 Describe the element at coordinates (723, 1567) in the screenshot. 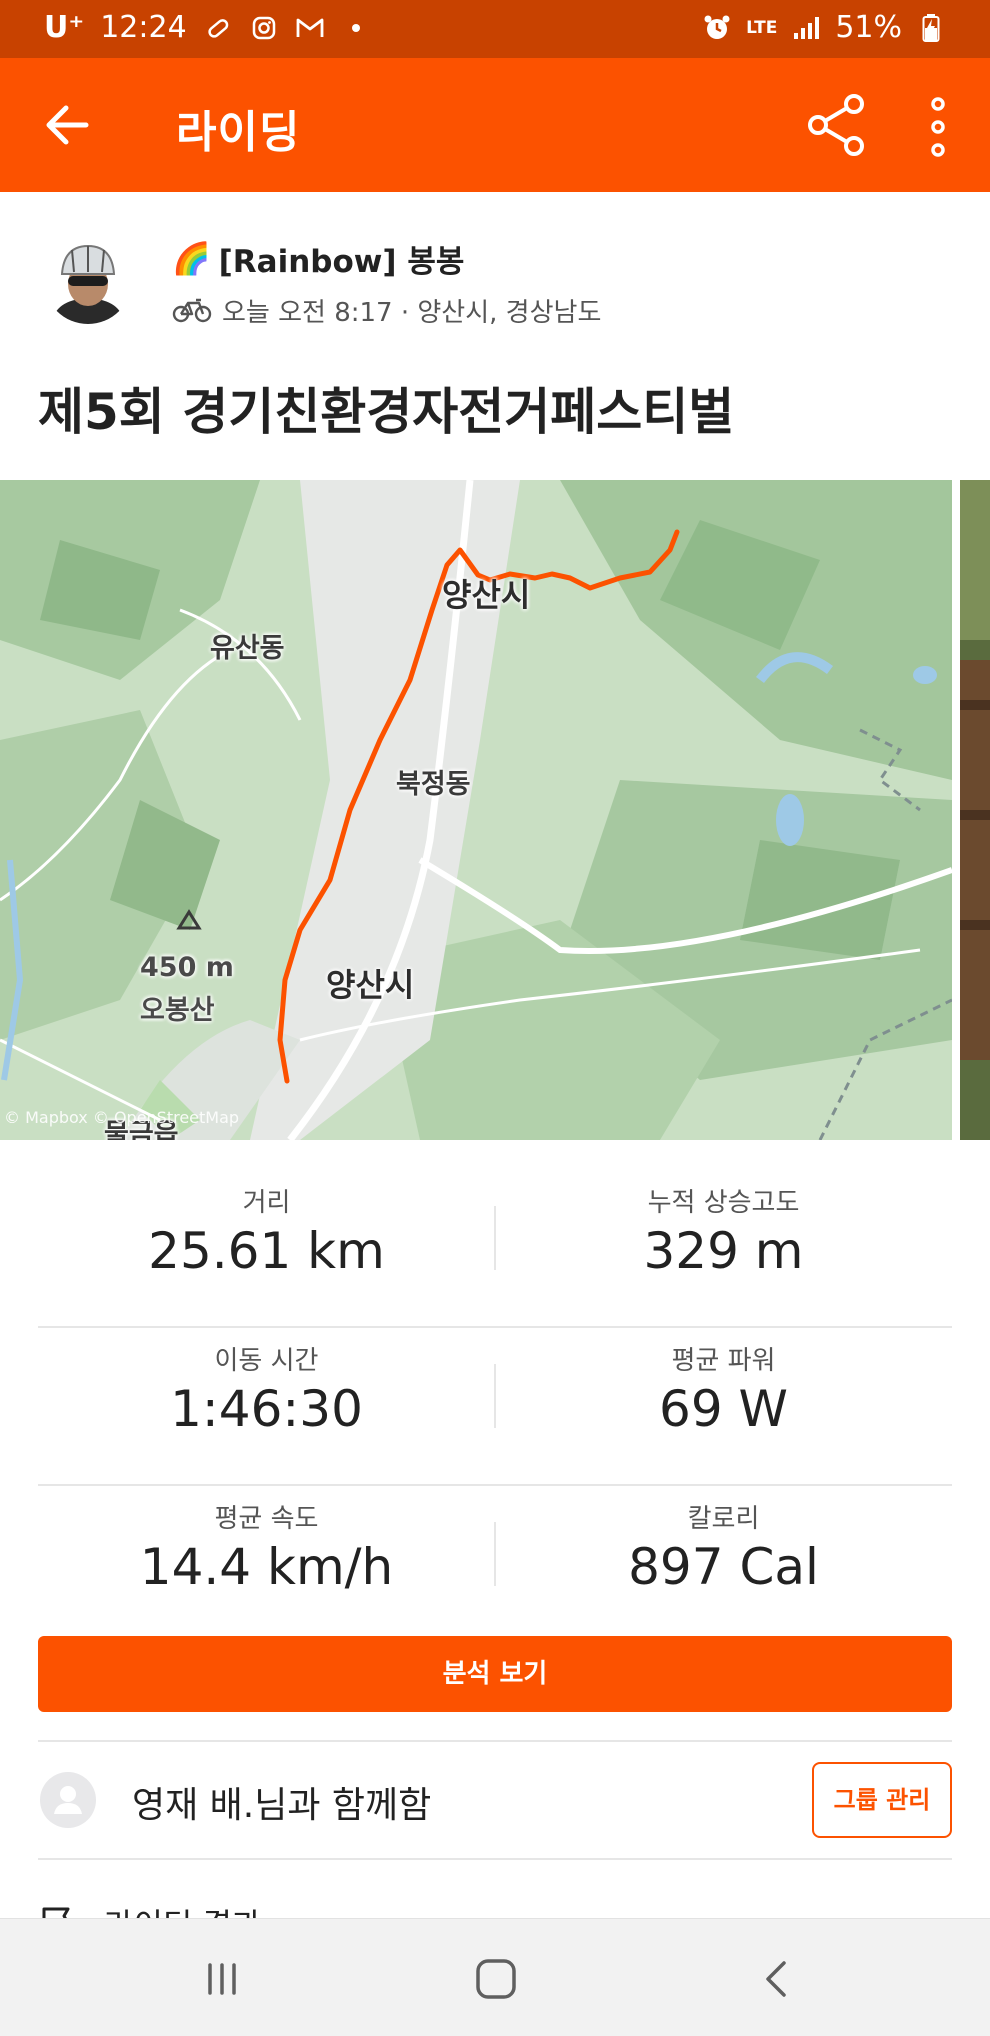

I see `stat-value: 897 Cal` at that location.